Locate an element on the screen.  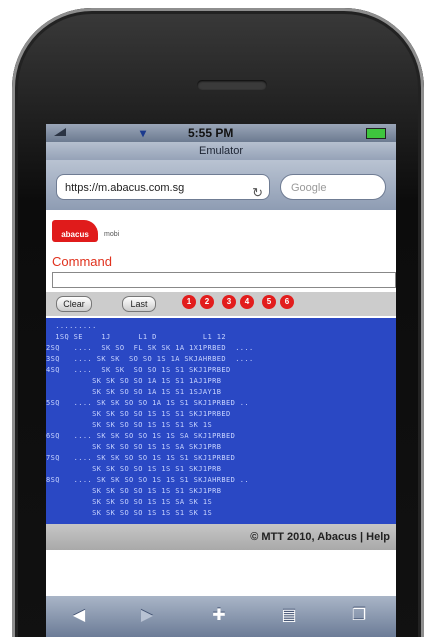
browser-title: Emulator is located at coordinates (221, 151).